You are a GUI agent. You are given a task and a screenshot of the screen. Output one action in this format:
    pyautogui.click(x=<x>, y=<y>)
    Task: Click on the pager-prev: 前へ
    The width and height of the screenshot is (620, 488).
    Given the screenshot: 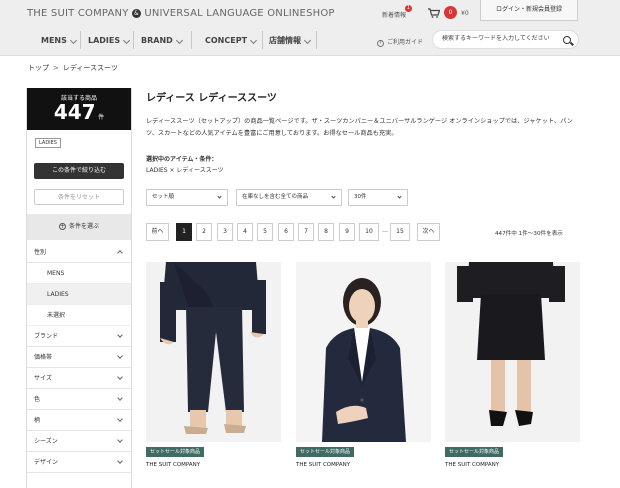 What is the action you would take?
    pyautogui.click(x=157, y=232)
    